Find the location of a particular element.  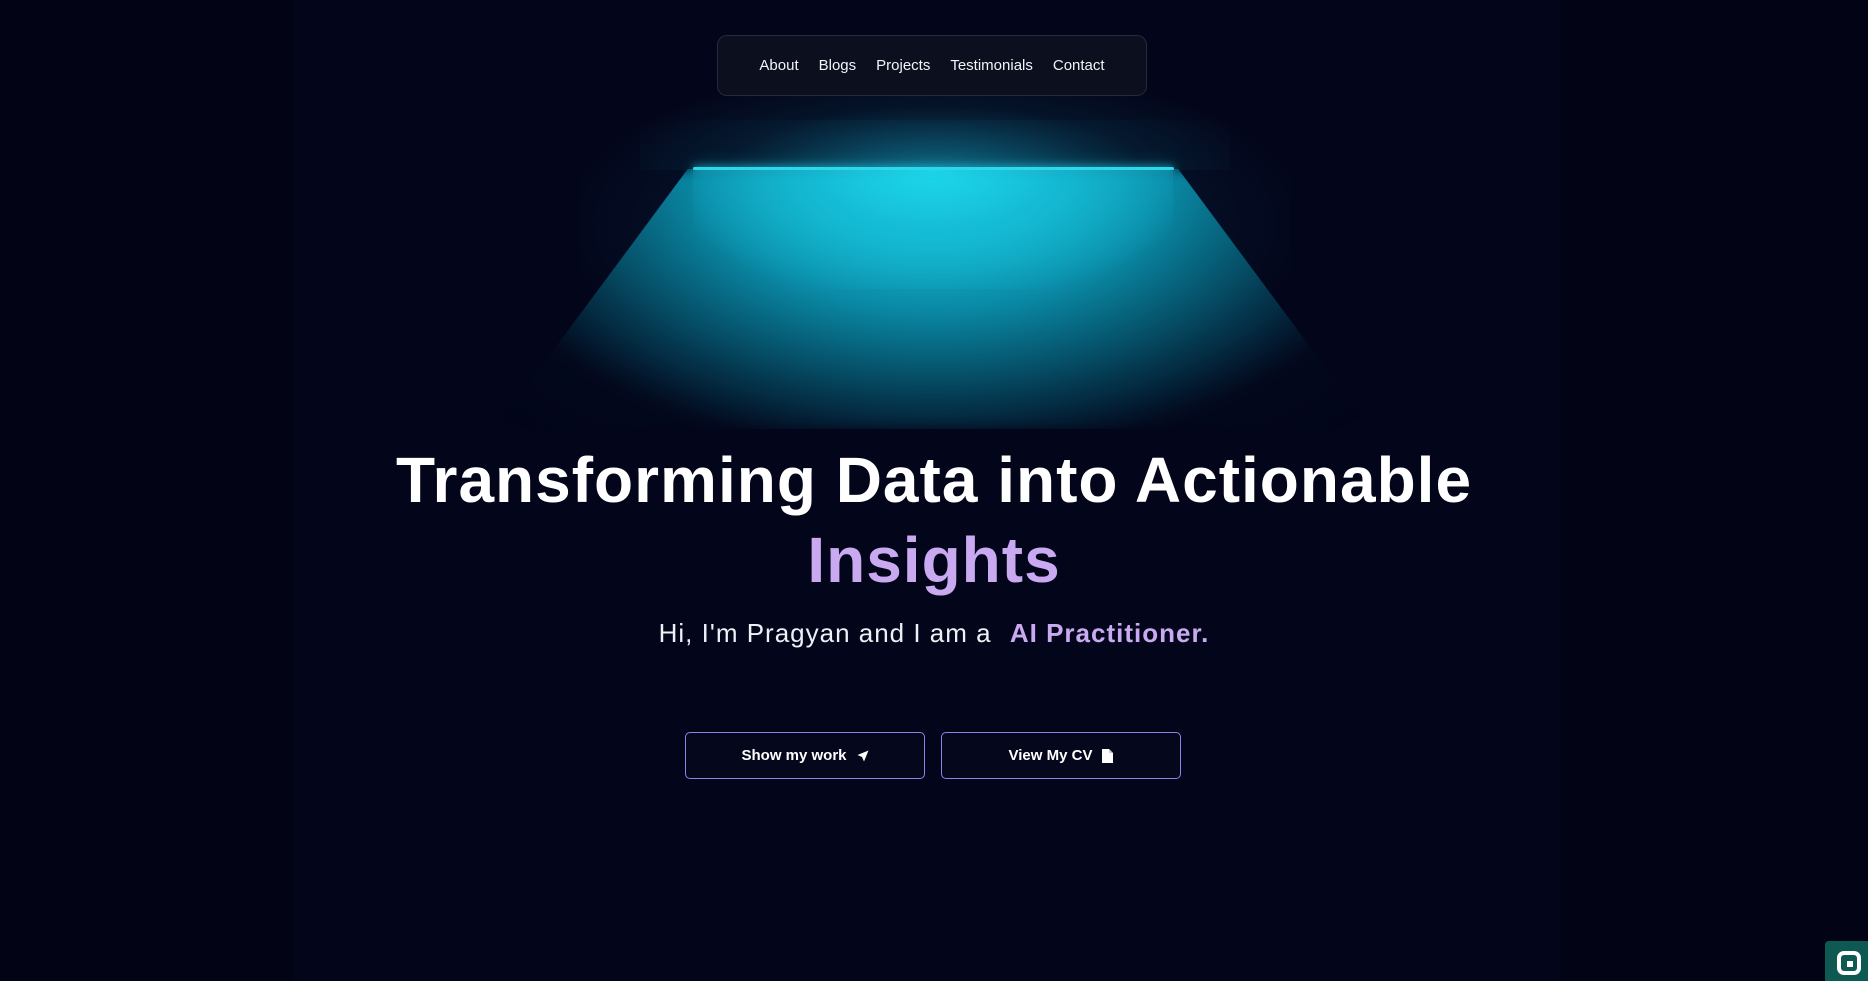

widget-logo-icon is located at coordinates (1849, 963).